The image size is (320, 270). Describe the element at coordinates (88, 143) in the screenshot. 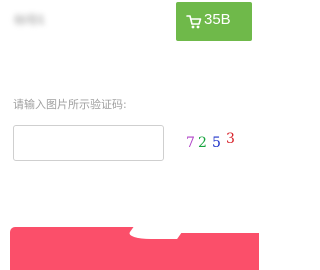

I see `captcha-input` at that location.